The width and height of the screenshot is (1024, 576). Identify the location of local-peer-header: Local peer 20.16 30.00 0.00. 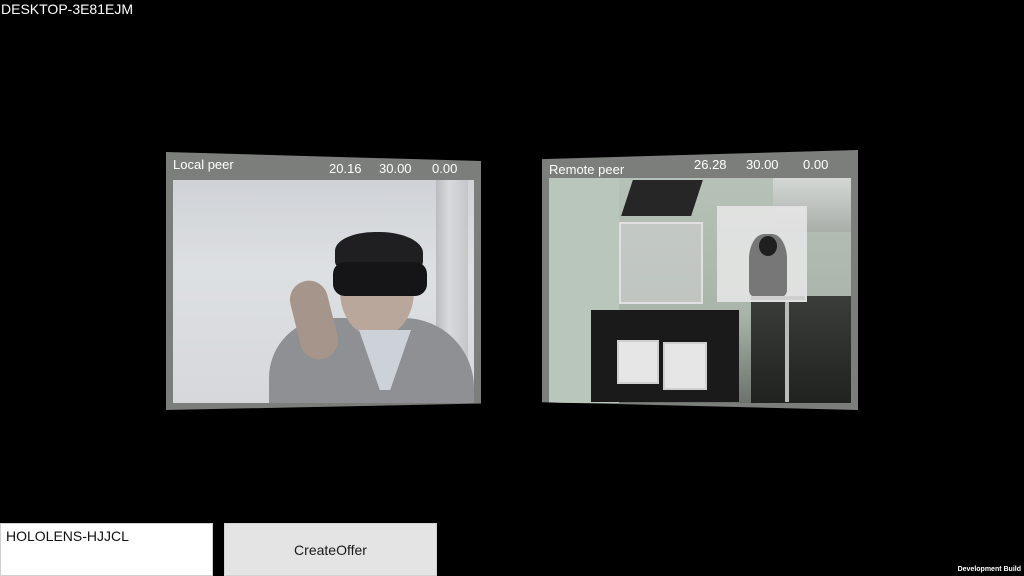
(323, 166).